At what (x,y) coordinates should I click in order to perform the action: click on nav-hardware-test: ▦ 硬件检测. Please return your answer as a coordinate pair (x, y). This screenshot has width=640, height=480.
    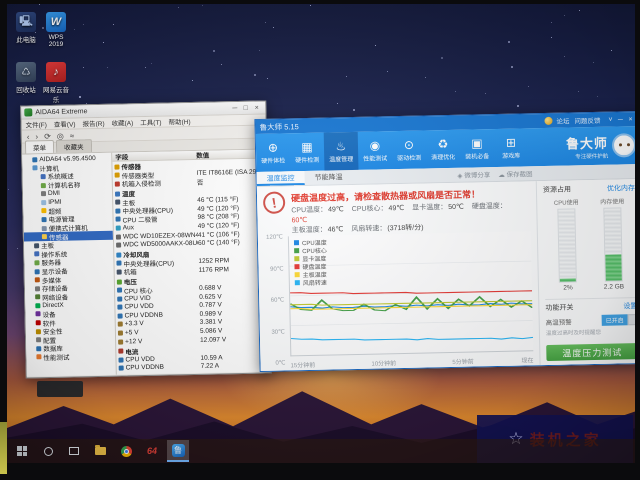
    Looking at the image, I should click on (307, 152).